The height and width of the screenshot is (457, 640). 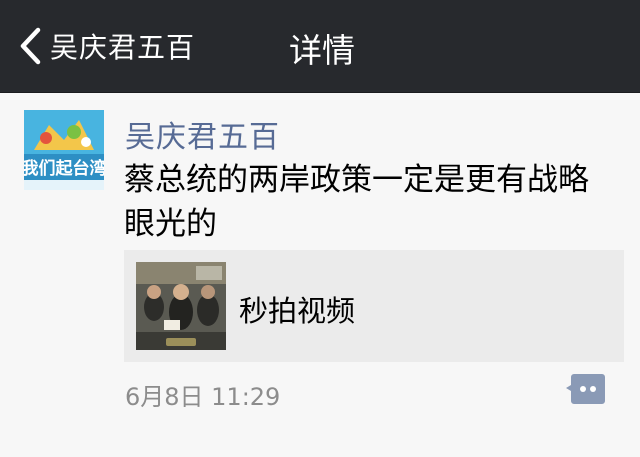 I want to click on page-title: 详情, so click(x=322, y=50).